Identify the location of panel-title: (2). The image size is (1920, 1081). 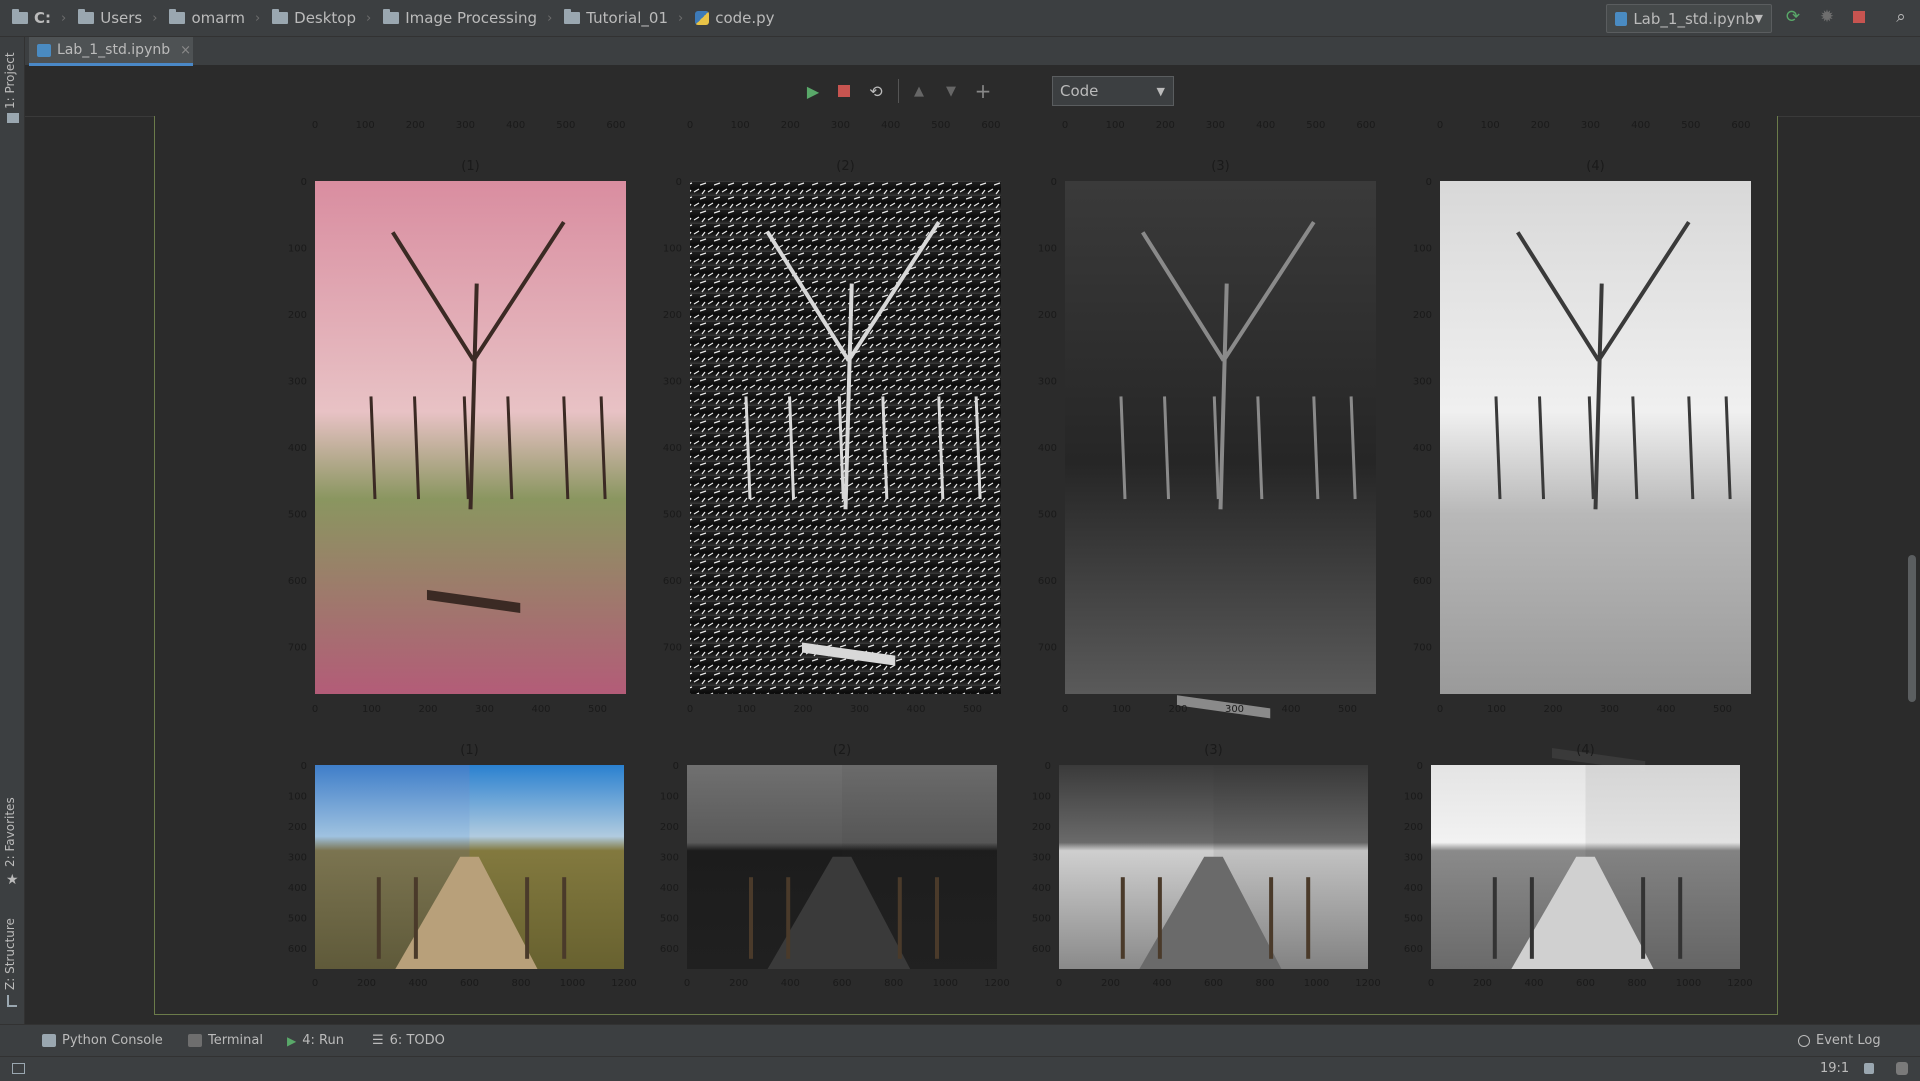
(845, 166).